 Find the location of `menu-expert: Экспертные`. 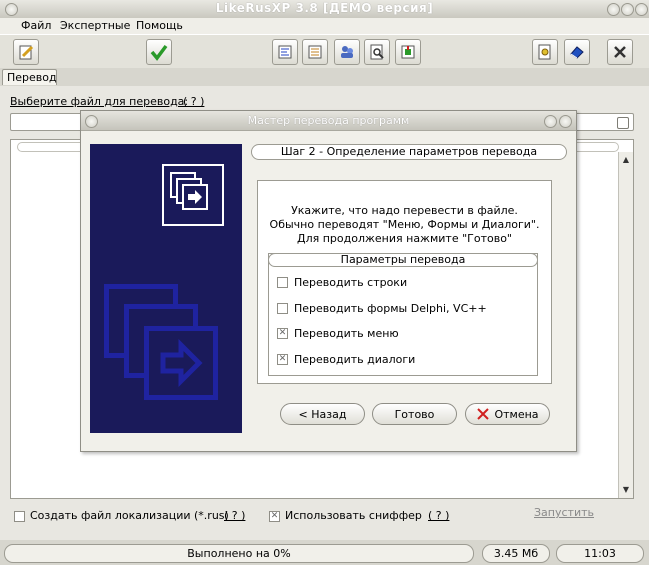

menu-expert: Экспертные is located at coordinates (95, 25).